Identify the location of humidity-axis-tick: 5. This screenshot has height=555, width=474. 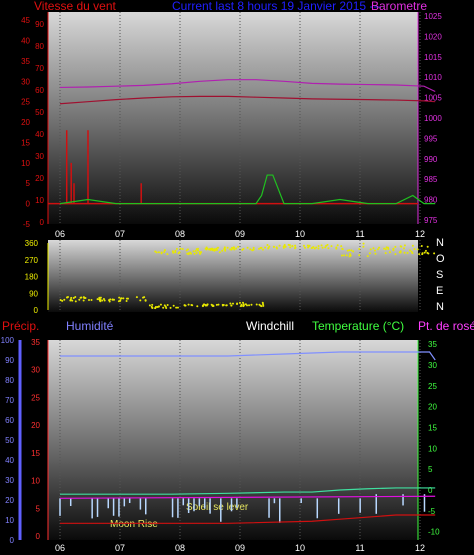
(38, 508).